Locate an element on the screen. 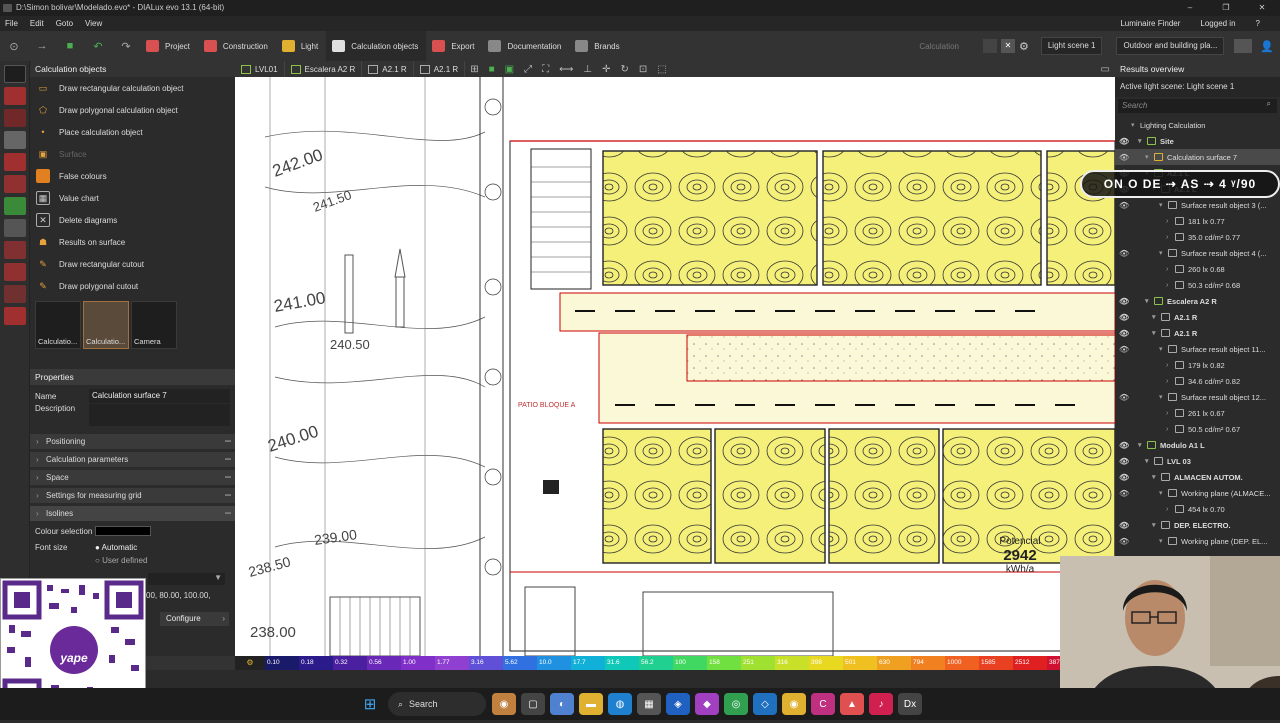 Image resolution: width=1280 pixels, height=723 pixels. taskbar-app-icon: ▲ is located at coordinates (852, 704).